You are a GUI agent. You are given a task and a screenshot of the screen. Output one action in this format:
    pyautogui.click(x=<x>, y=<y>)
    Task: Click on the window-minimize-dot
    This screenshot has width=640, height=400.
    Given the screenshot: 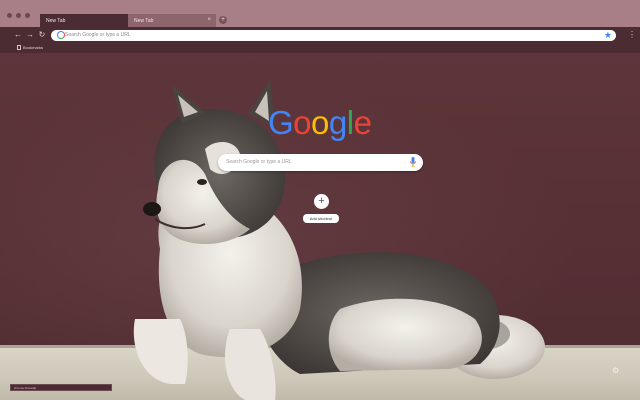 What is the action you would take?
    pyautogui.click(x=18, y=15)
    